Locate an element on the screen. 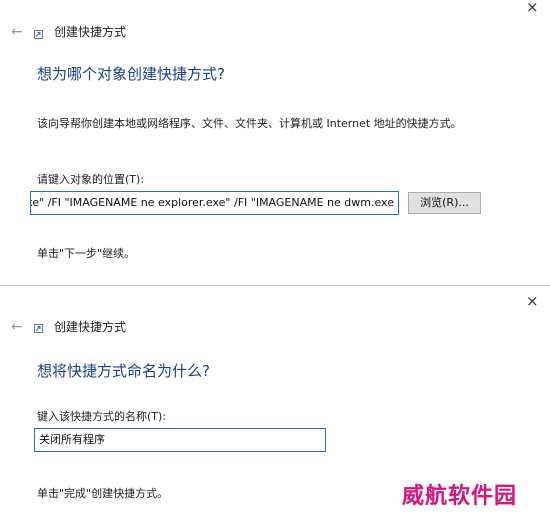  next-hint: 单击"下一步"继续。 is located at coordinates (86, 253).